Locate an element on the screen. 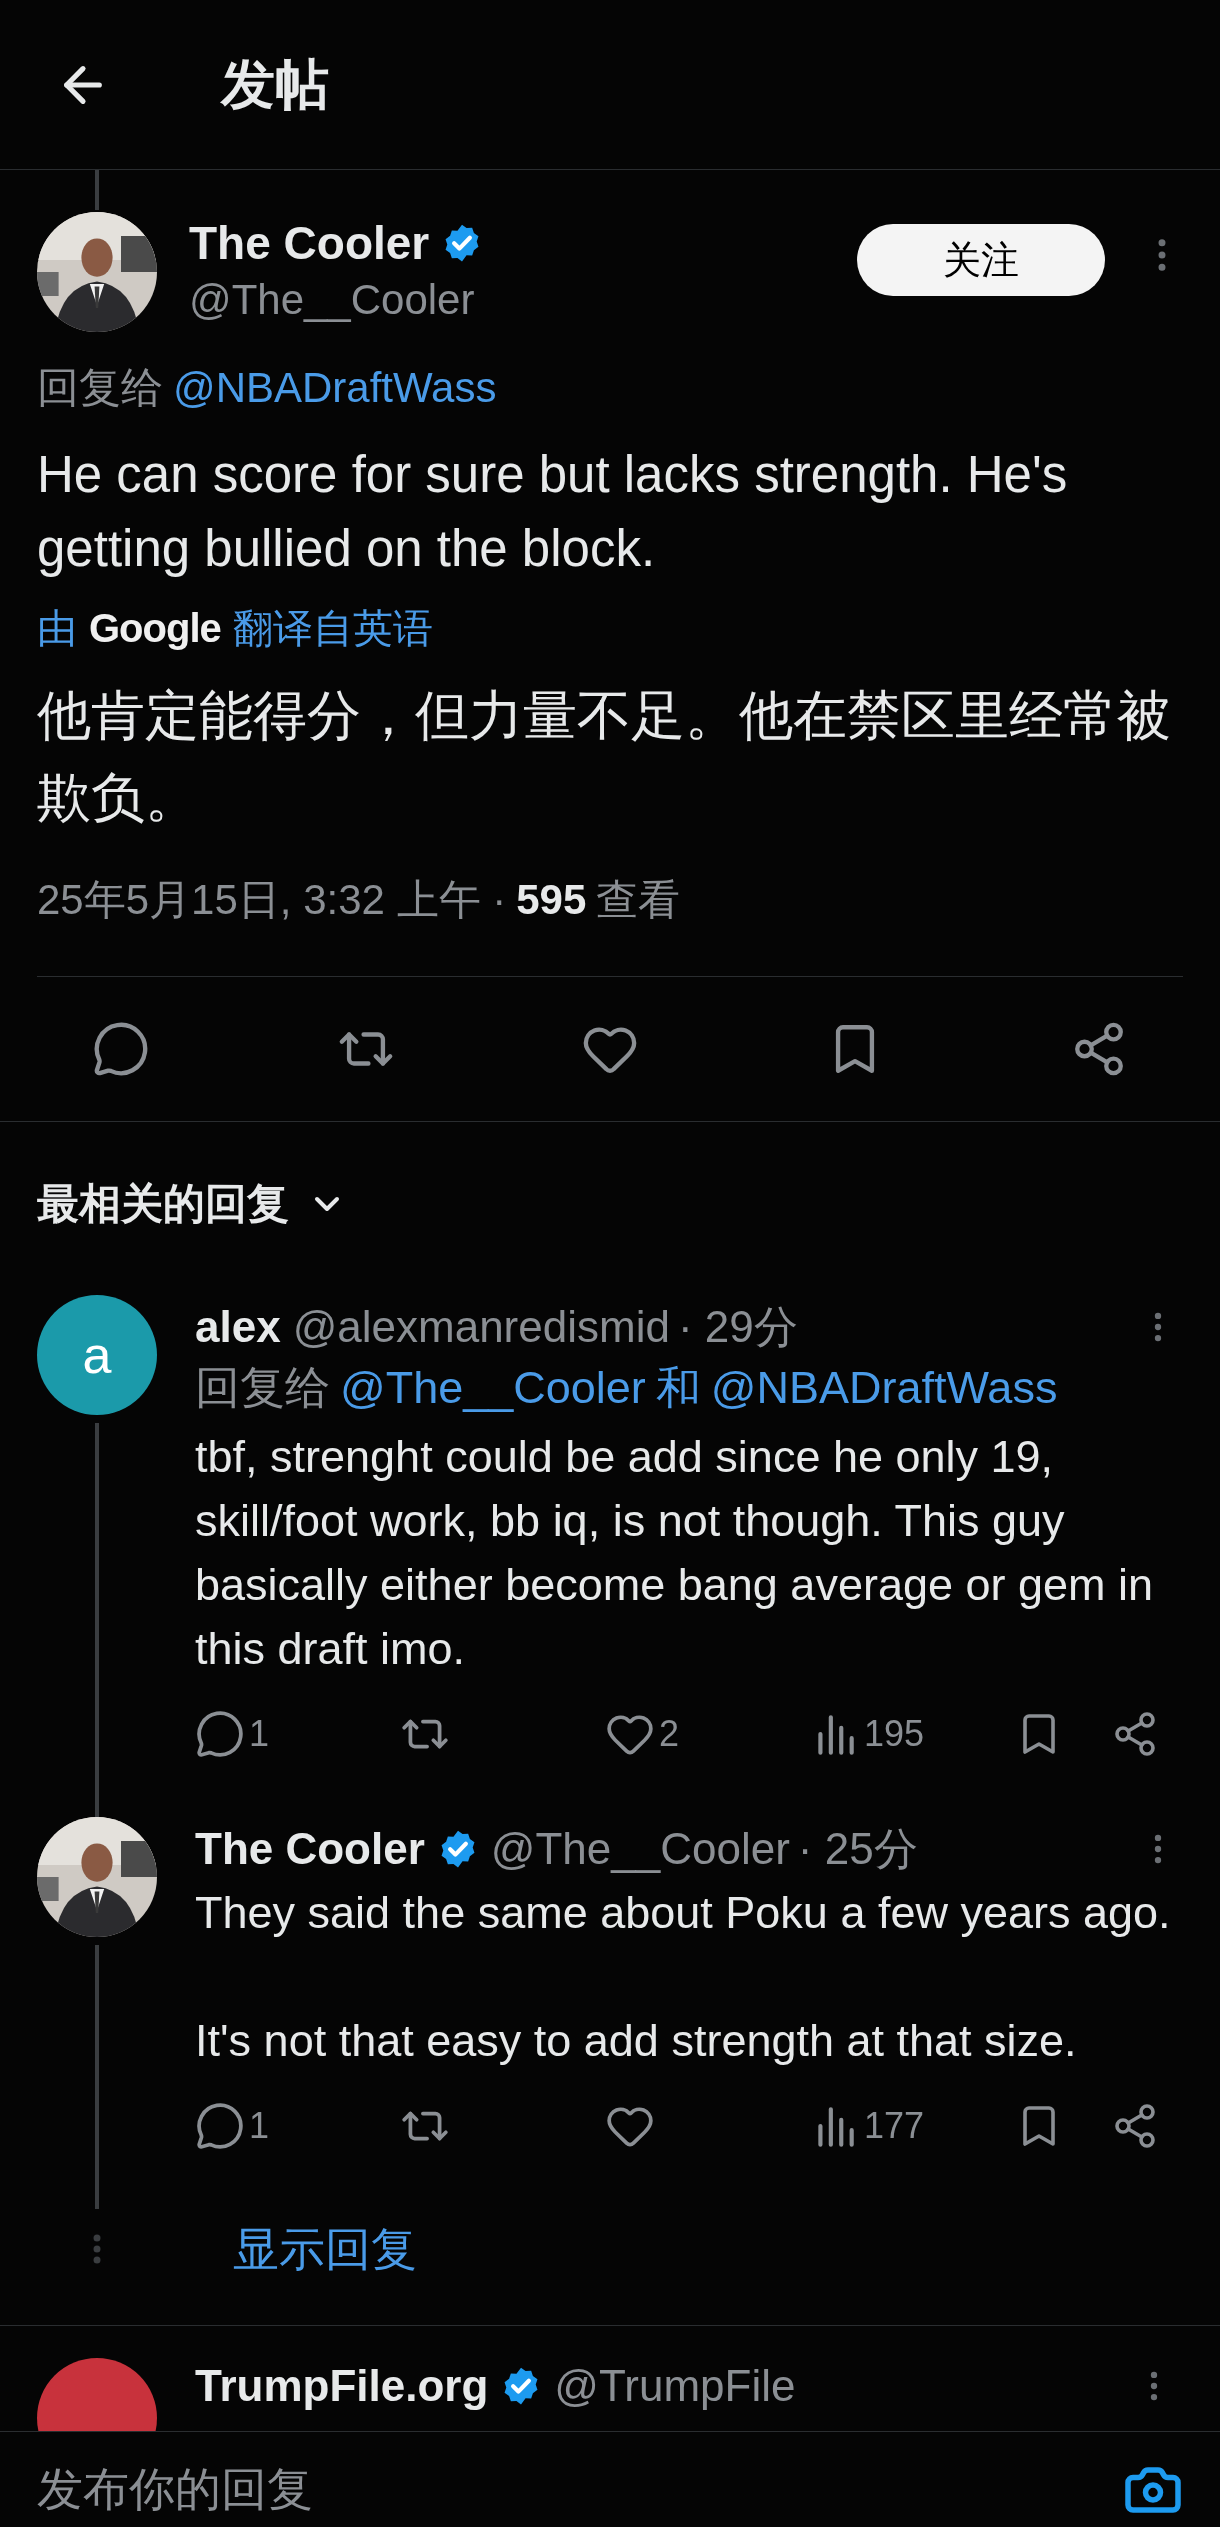 This screenshot has width=1220, height=2527. reply-text: tbf, strenght could be add since he only 19, skill/foot work, bb iq, is not though. This guy basically either become bang average or gem in this draft imo. is located at coordinates (675, 1553).